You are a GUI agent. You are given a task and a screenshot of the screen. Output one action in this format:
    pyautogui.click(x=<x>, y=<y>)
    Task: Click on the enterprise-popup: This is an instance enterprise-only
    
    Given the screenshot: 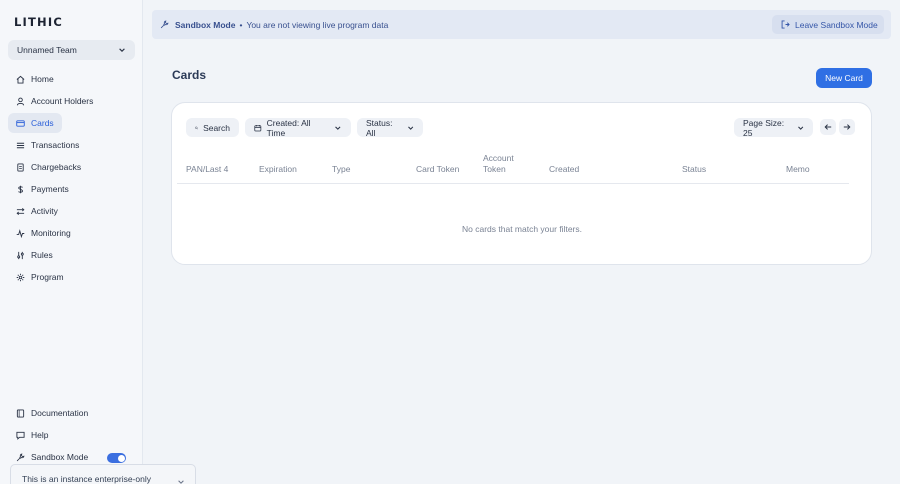 What is the action you would take?
    pyautogui.click(x=103, y=474)
    